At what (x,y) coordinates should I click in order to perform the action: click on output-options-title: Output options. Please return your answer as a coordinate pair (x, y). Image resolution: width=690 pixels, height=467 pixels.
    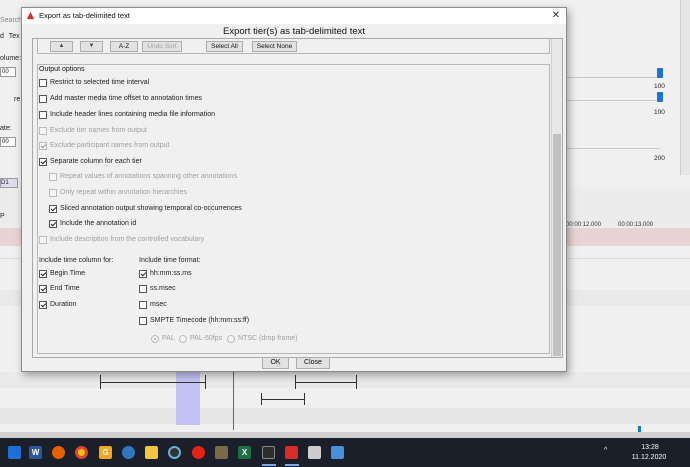
    Looking at the image, I should click on (62, 69).